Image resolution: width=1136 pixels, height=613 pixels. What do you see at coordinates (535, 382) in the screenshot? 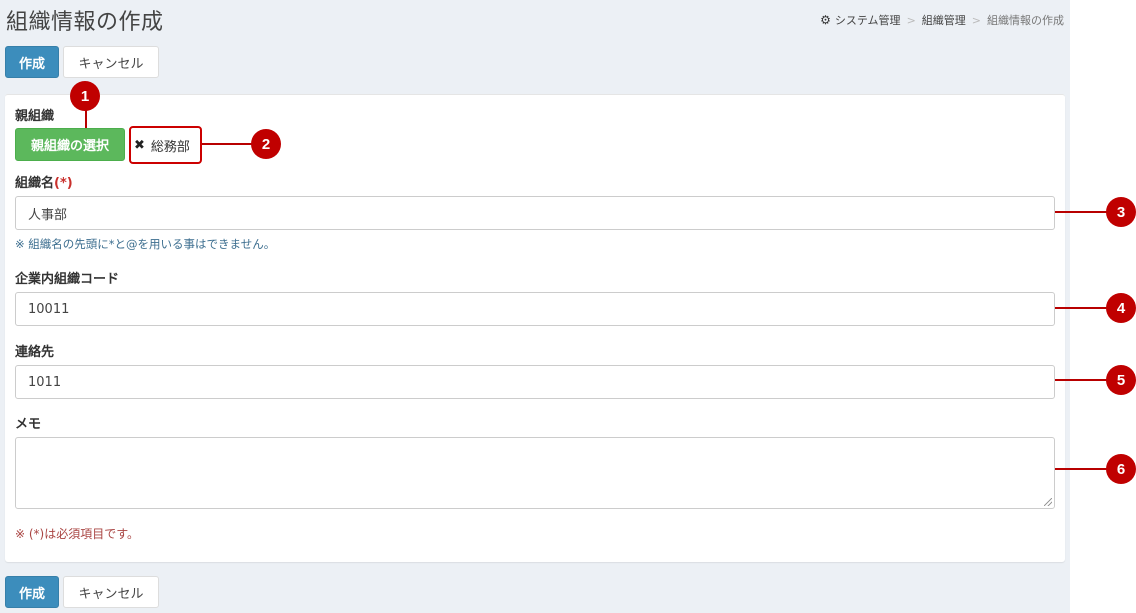
I see `contact-input: 1011` at bounding box center [535, 382].